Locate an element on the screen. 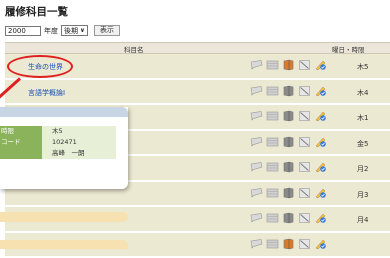 Image resolution: width=390 pixels, height=258 pixels. popup-value: 高峰 一朗 is located at coordinates (79, 153).